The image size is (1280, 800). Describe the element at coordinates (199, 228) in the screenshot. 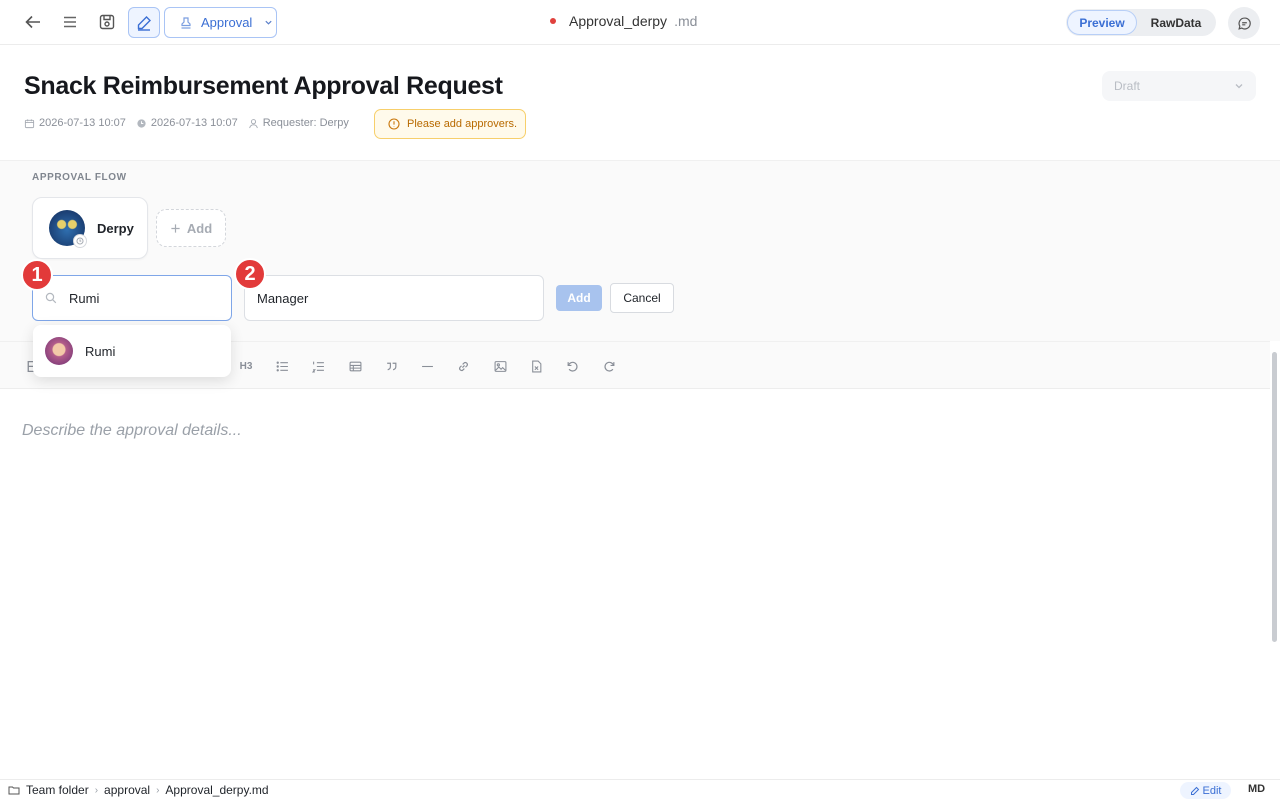

I see `add-approver-label: Add` at that location.